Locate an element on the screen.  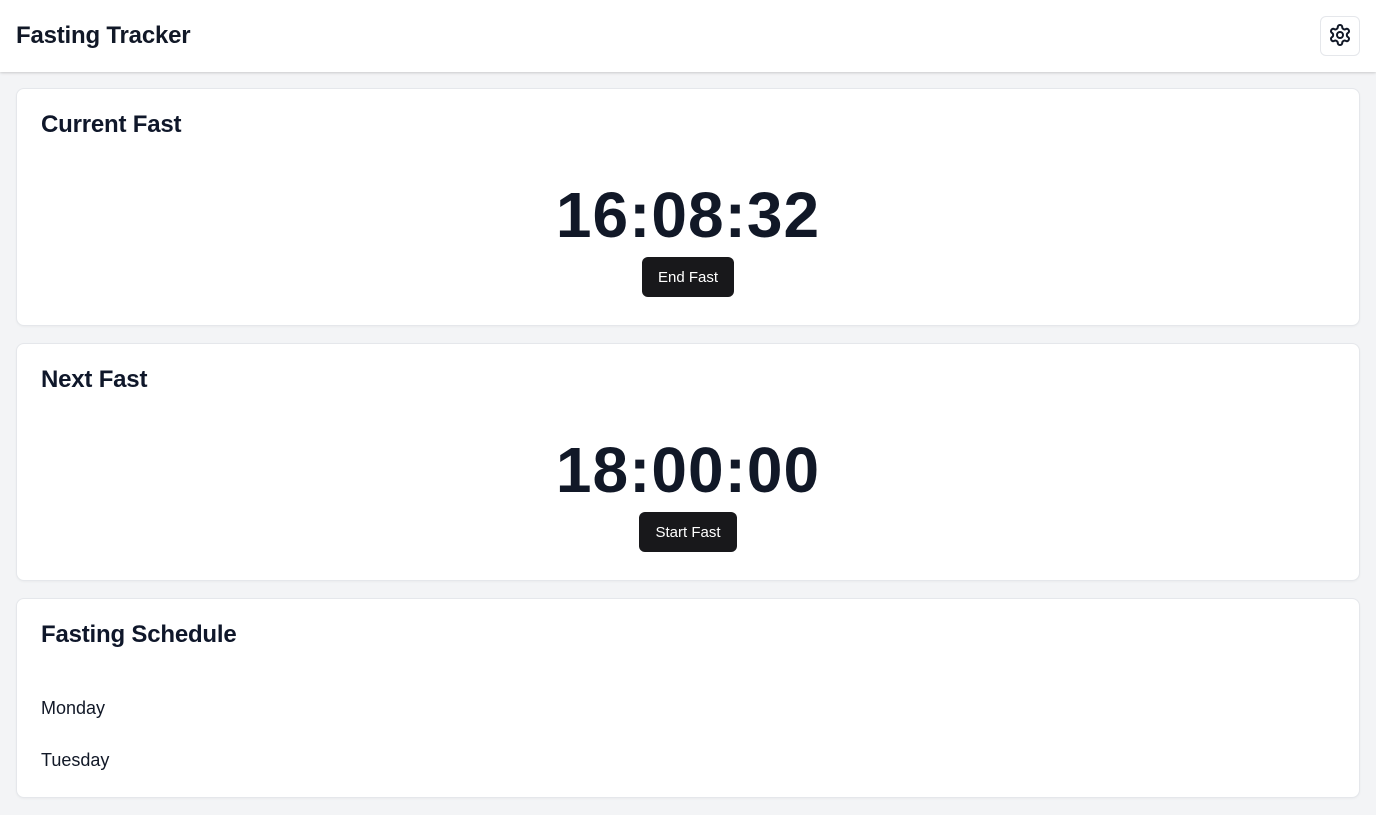
fasting-schedule-title: Fasting Schedule is located at coordinates (139, 634).